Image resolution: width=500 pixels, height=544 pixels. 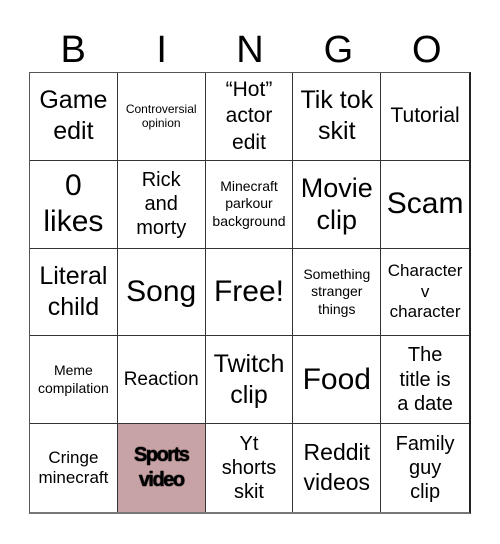 I want to click on bingo-cell: Game edit, so click(x=74, y=117).